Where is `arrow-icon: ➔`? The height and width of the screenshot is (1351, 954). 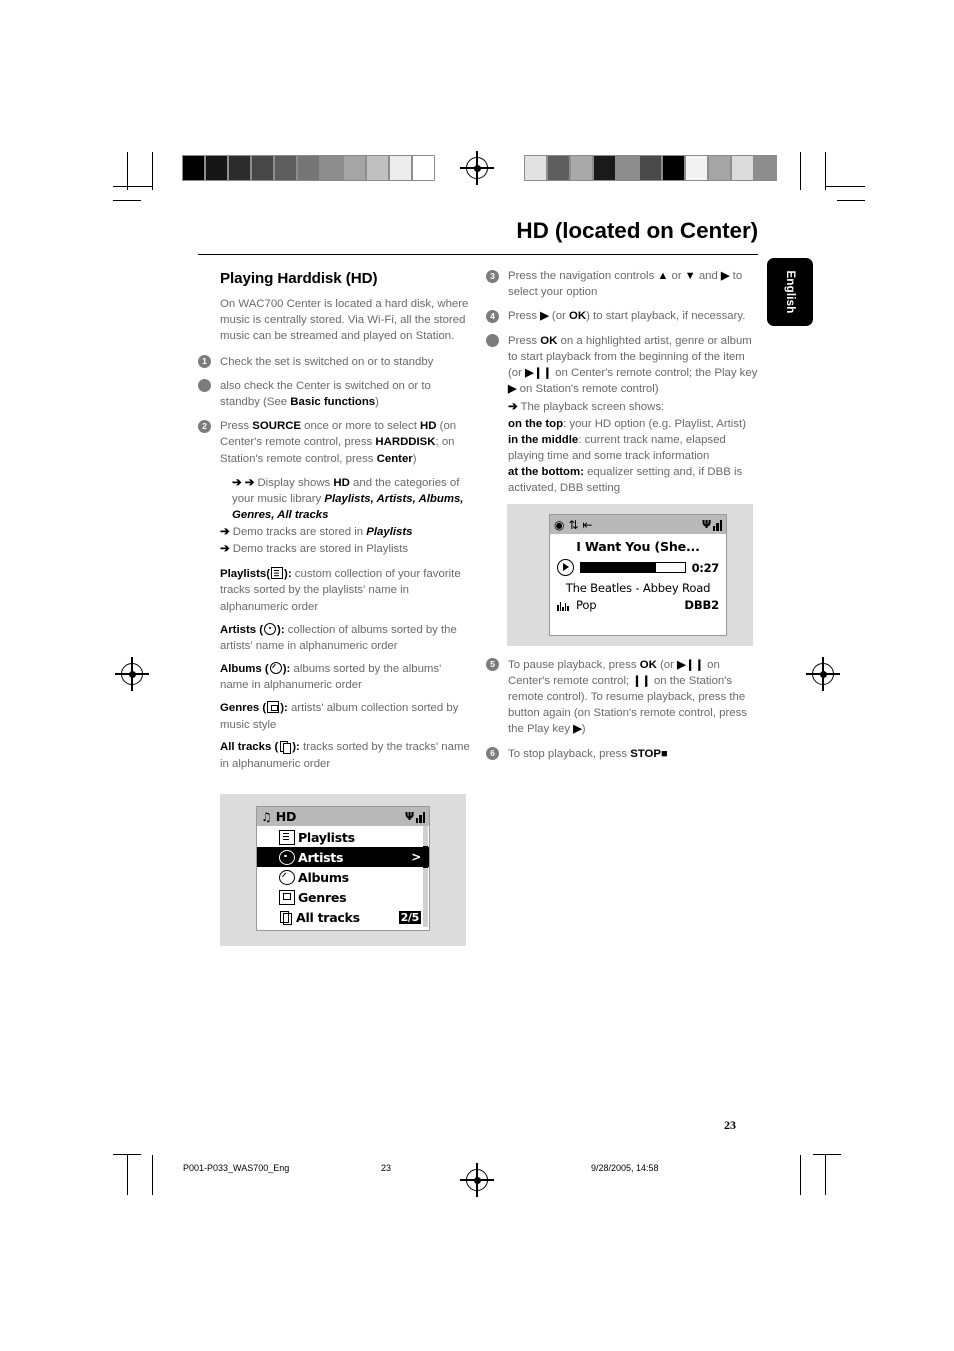
arrow-icon: ➔ is located at coordinates (513, 407).